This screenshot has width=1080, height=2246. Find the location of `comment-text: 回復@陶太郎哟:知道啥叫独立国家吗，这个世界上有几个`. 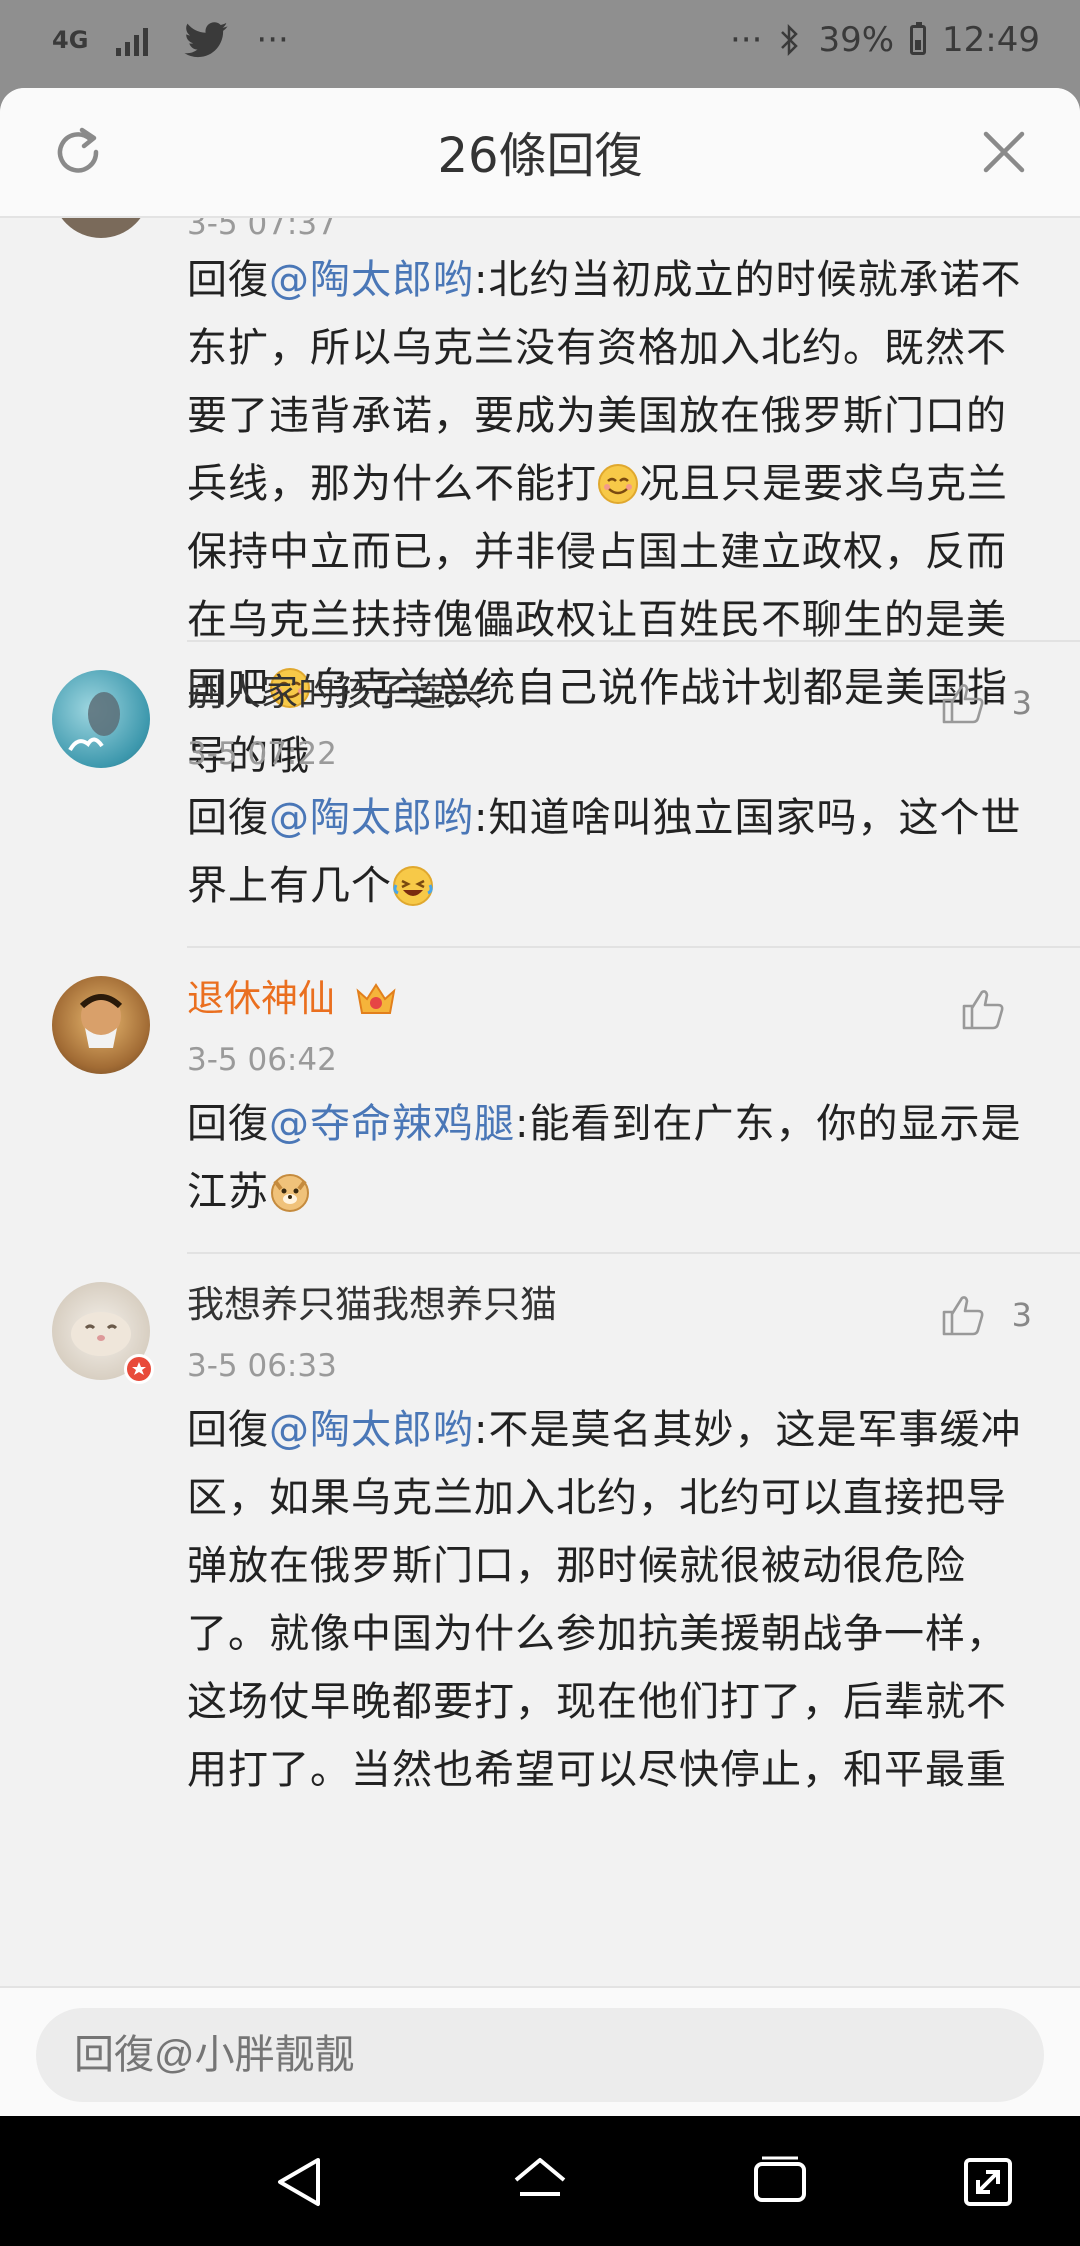

comment-text: 回復@陶太郎哟:知道啥叫独立国家吗，这个世界上有几个 is located at coordinates (613, 852).